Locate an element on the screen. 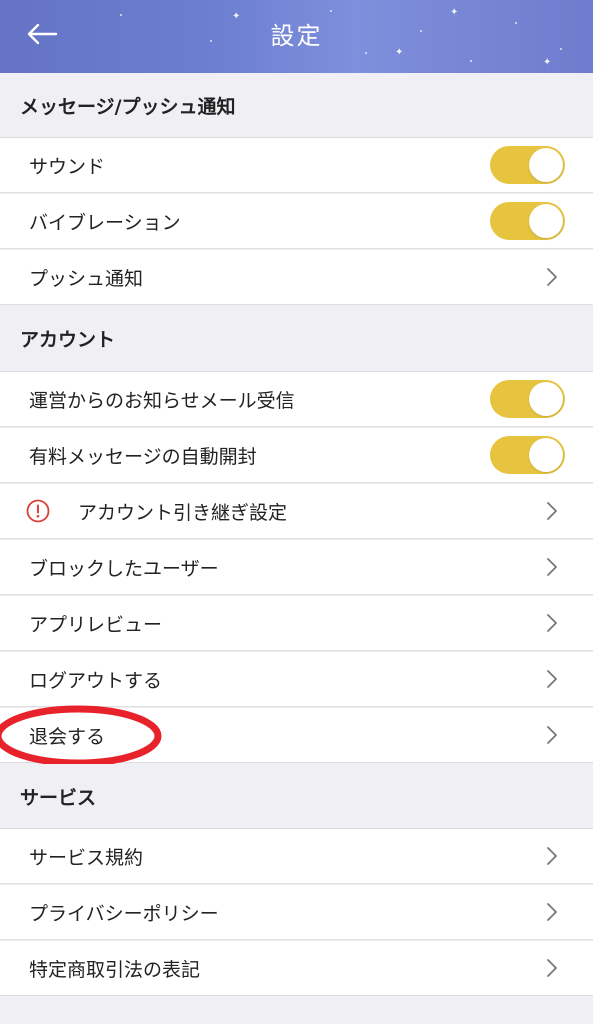 The image size is (593, 1024). setting-row-logout: ログアウトする is located at coordinates (296, 679).